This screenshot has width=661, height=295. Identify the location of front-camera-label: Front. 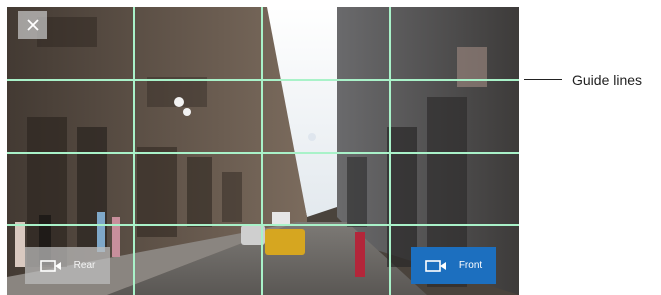
(470, 265).